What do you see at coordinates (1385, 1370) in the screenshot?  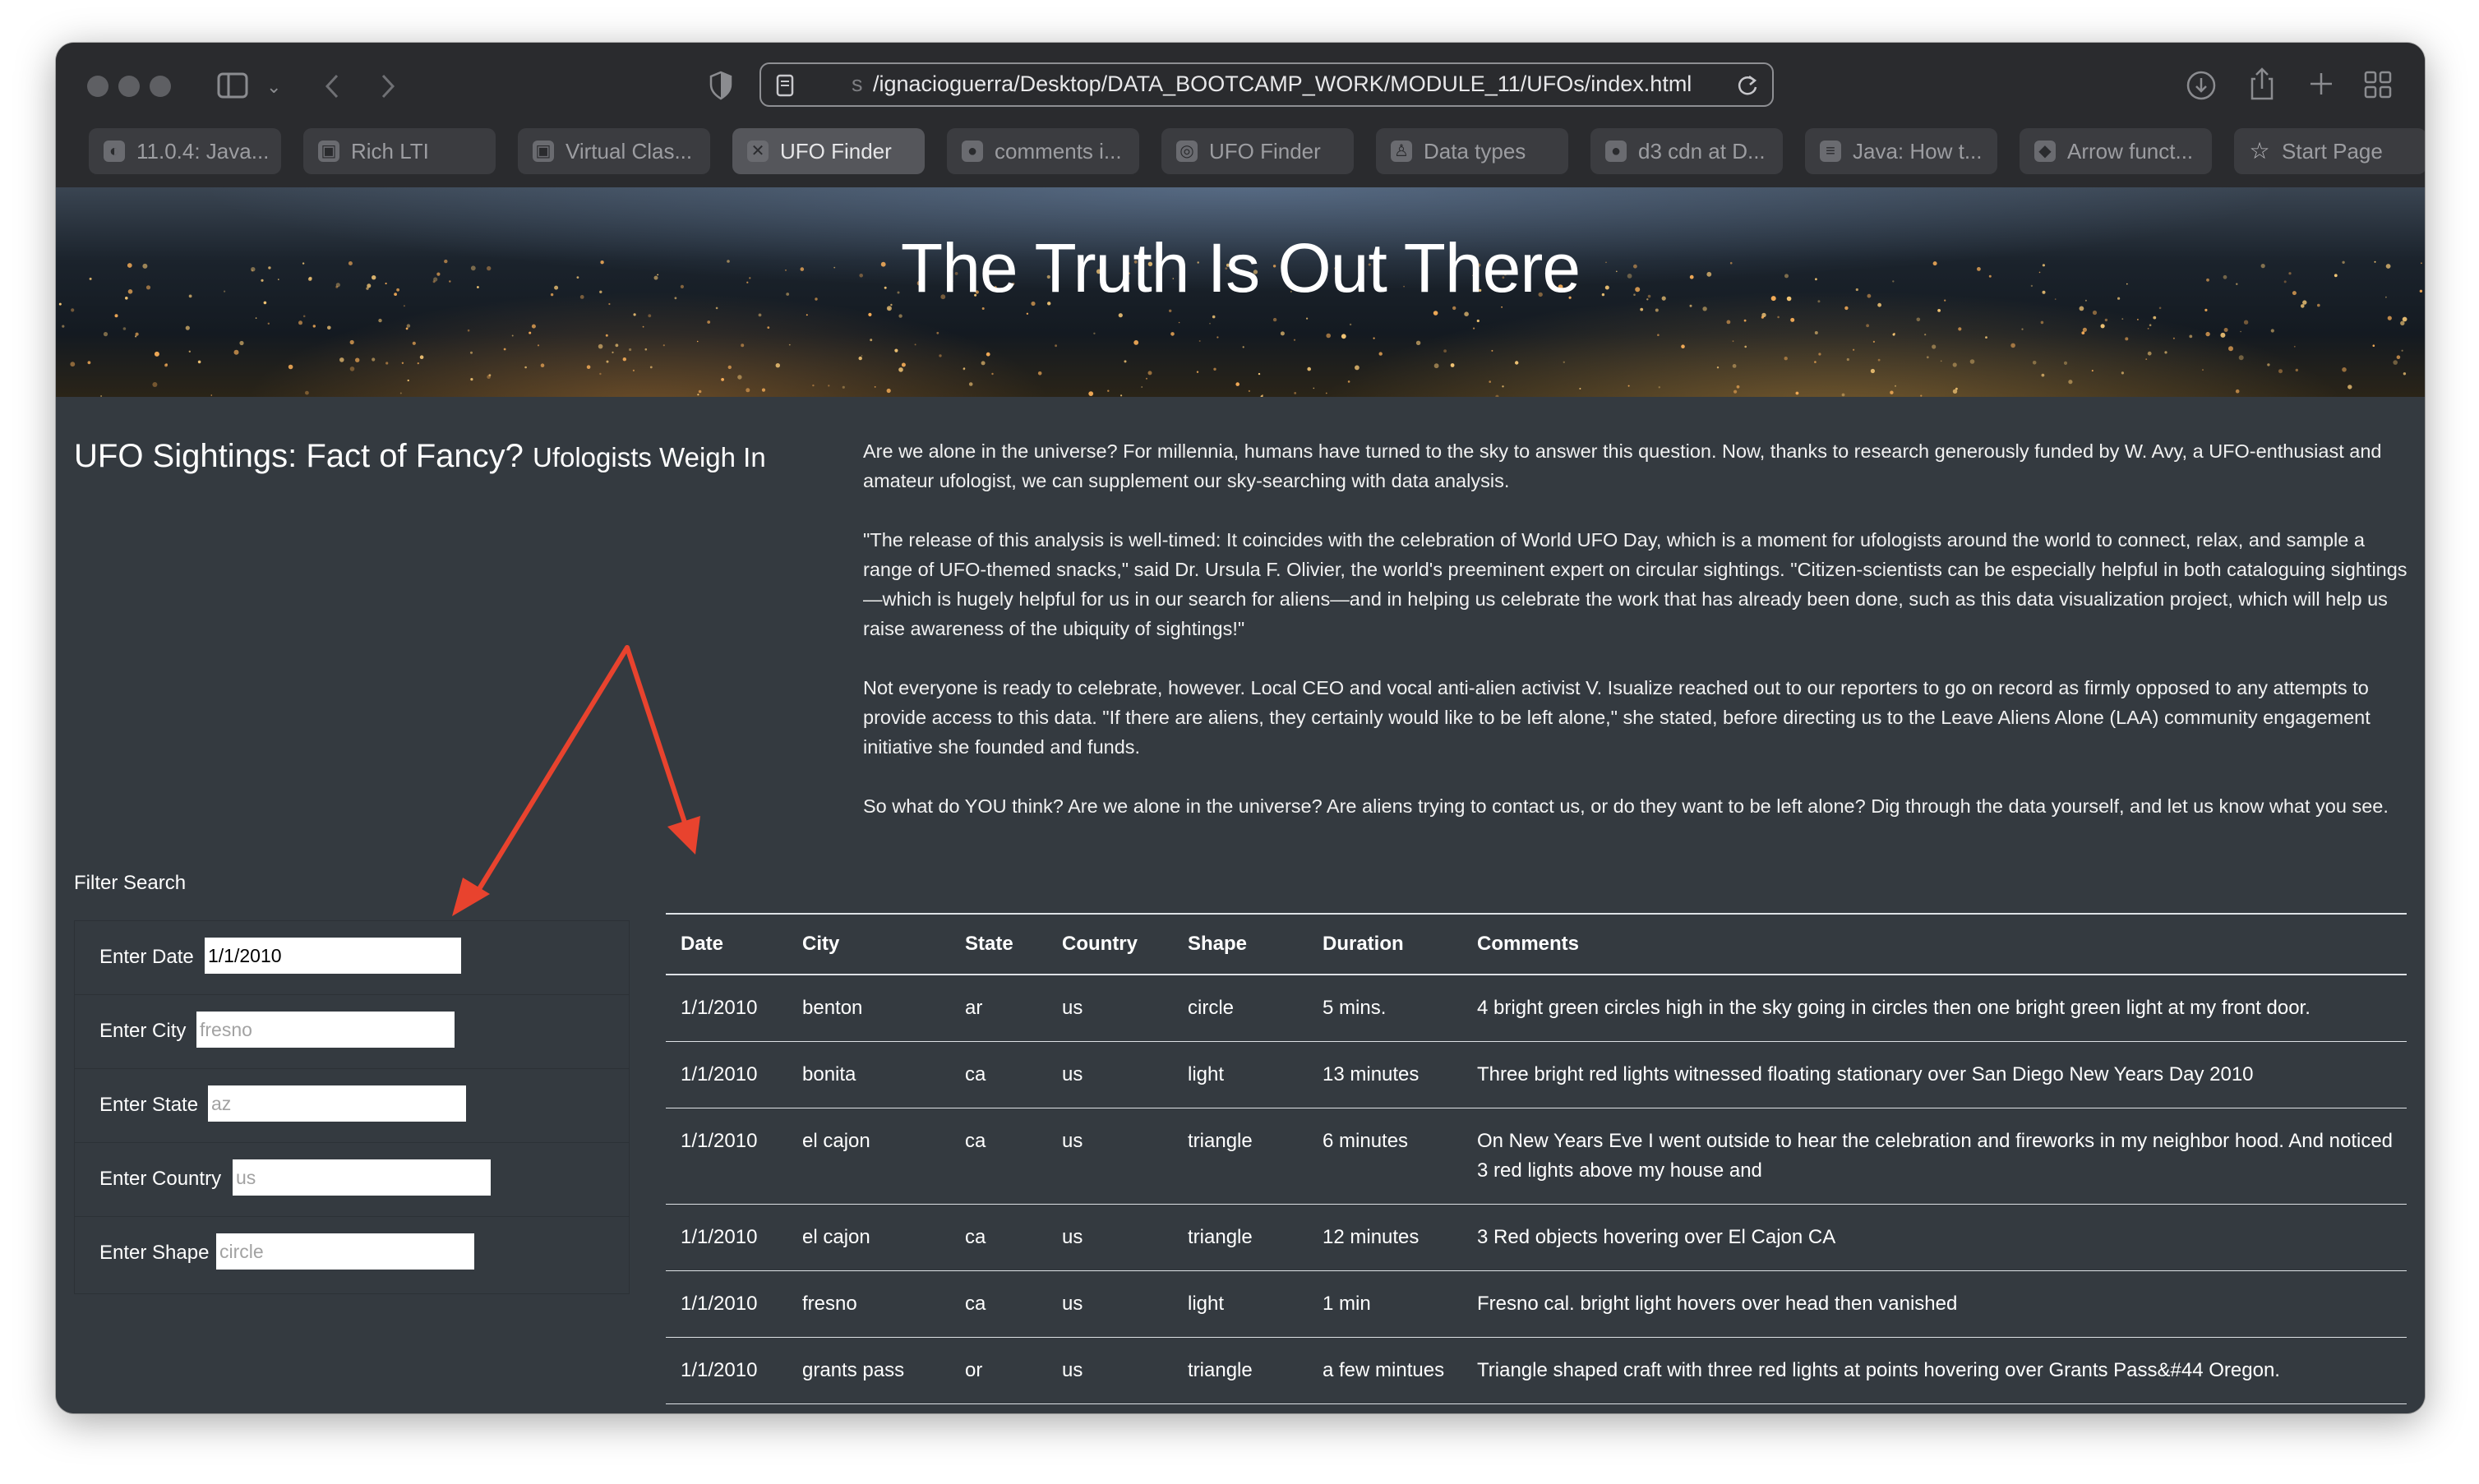 I see `table-cell: a few mintues` at bounding box center [1385, 1370].